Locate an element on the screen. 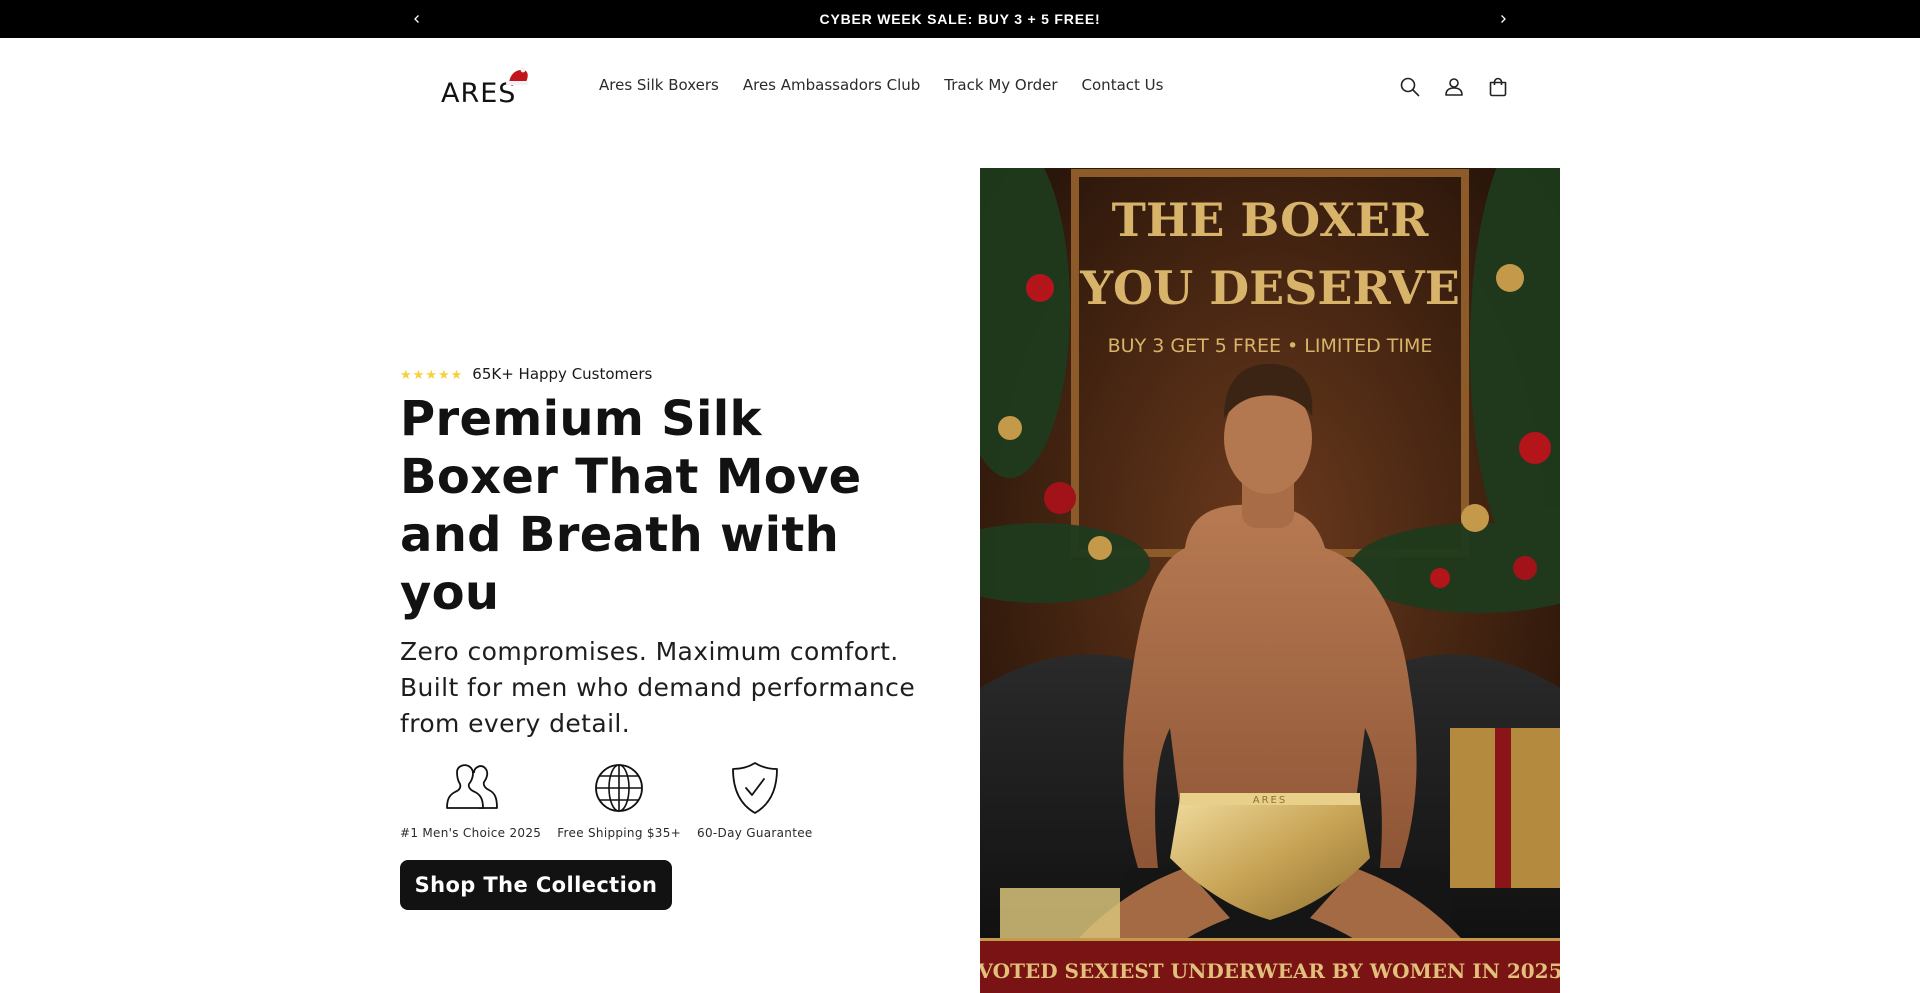 This screenshot has width=1920, height=993. announcement-text: CYBER WEEK SALE: BUY 3 + 5 FREE! is located at coordinates (960, 19).